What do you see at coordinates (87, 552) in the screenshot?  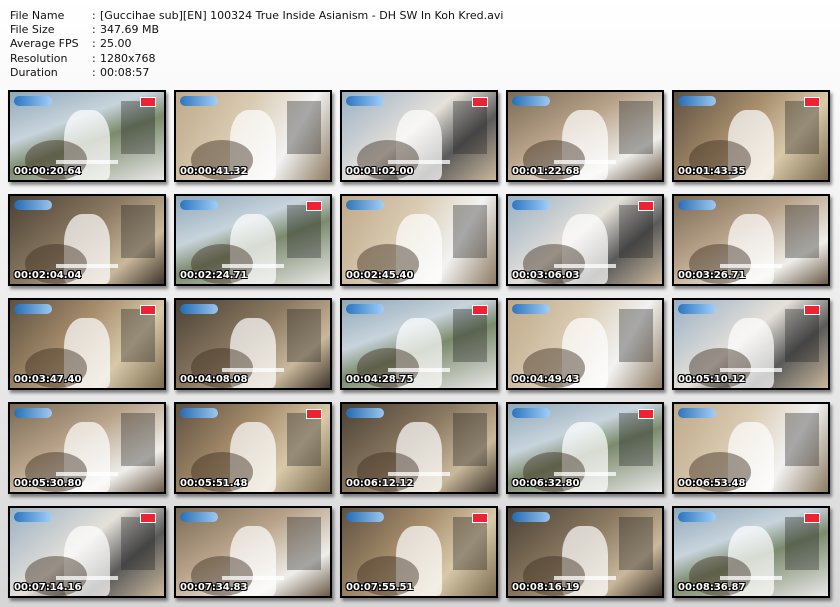 I see `video-thumbnail: 00:07:14.16` at bounding box center [87, 552].